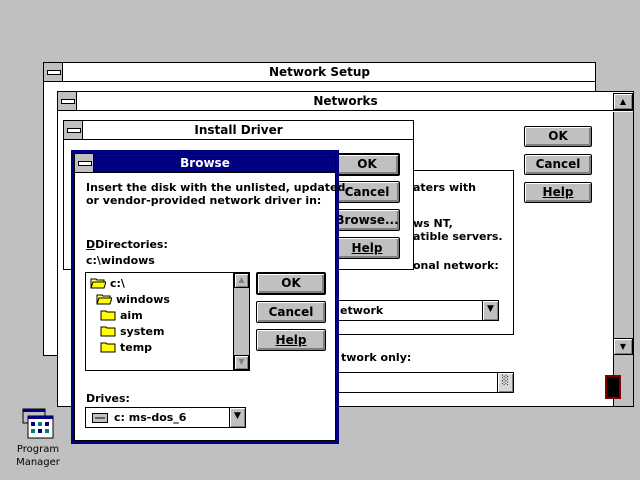 The width and height of the screenshot is (640, 480). What do you see at coordinates (131, 315) in the screenshot?
I see `tree-item-label: aim` at bounding box center [131, 315].